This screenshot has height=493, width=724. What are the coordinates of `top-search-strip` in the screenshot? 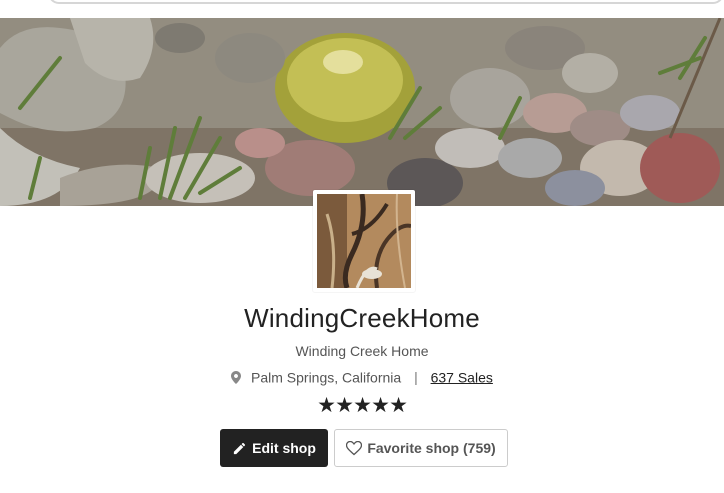 It's located at (362, 9).